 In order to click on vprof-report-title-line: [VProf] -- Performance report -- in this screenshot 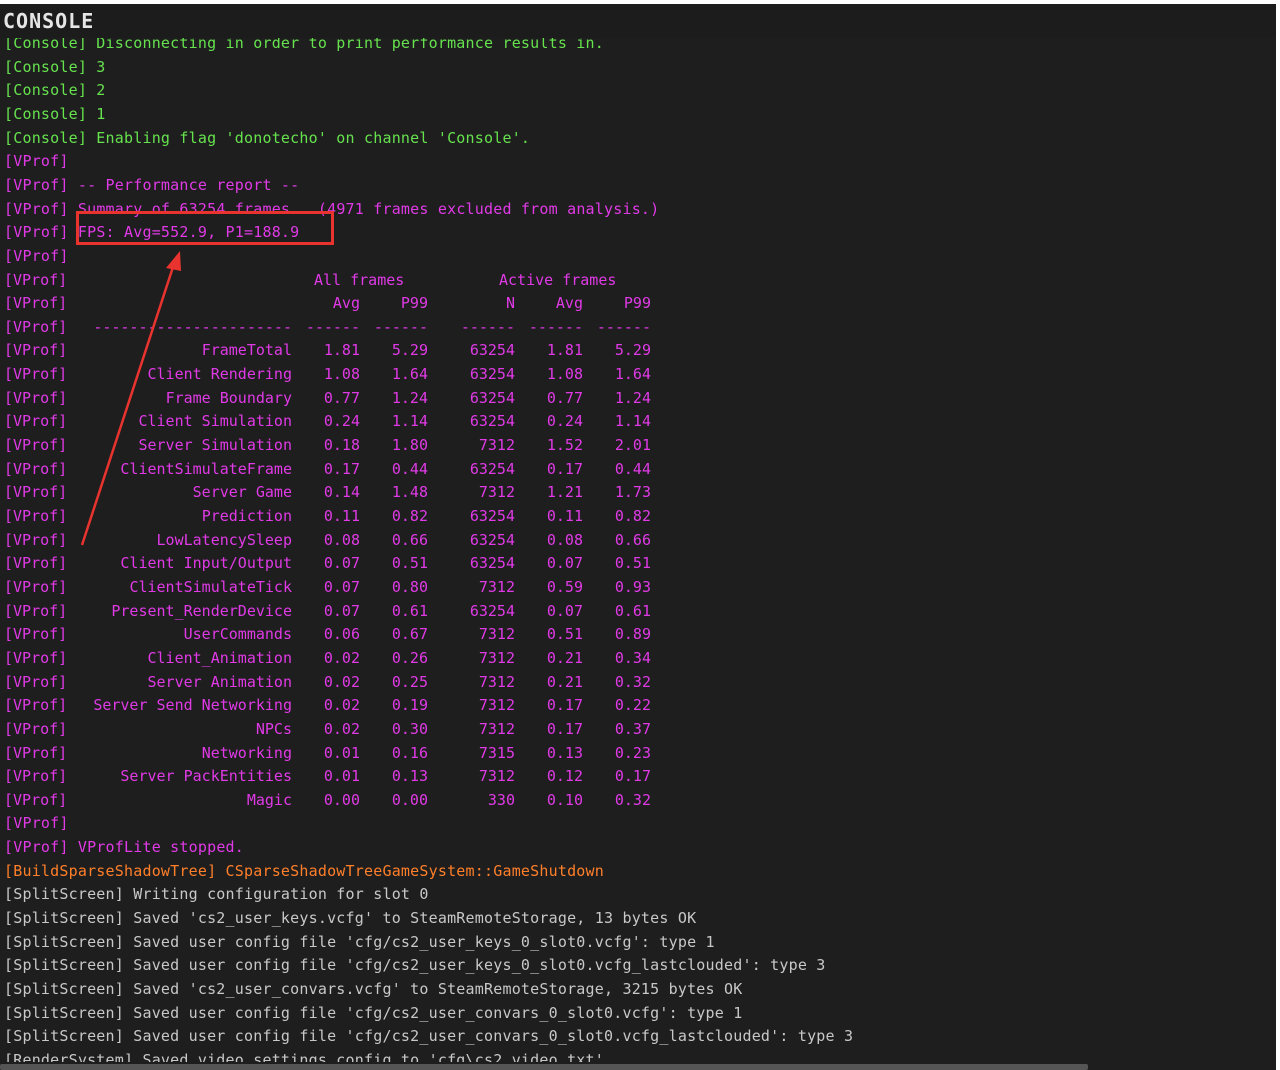, I will do `click(151, 185)`.